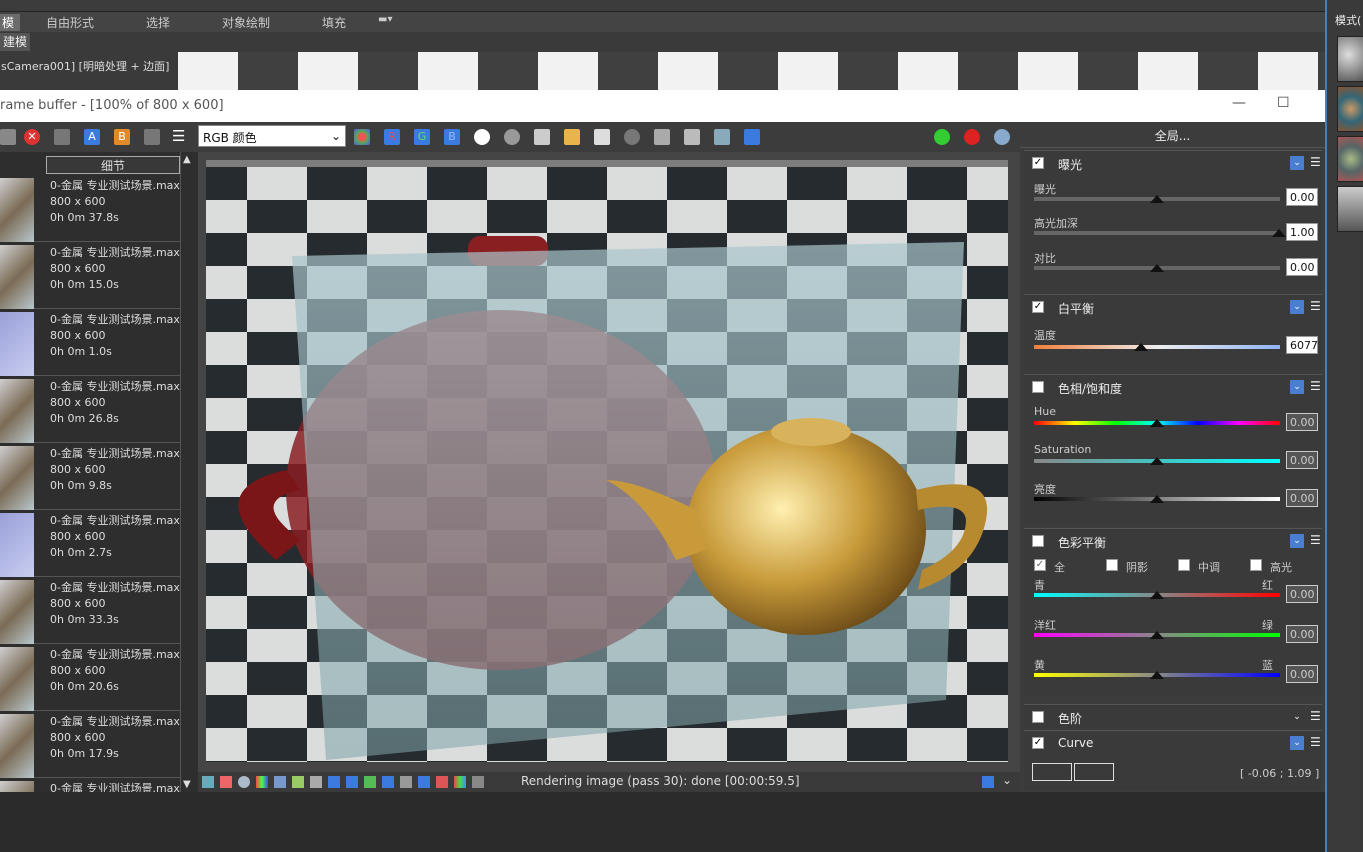 The image size is (1363, 852). Describe the element at coordinates (424, 782) in the screenshot. I see `info-icon` at that location.